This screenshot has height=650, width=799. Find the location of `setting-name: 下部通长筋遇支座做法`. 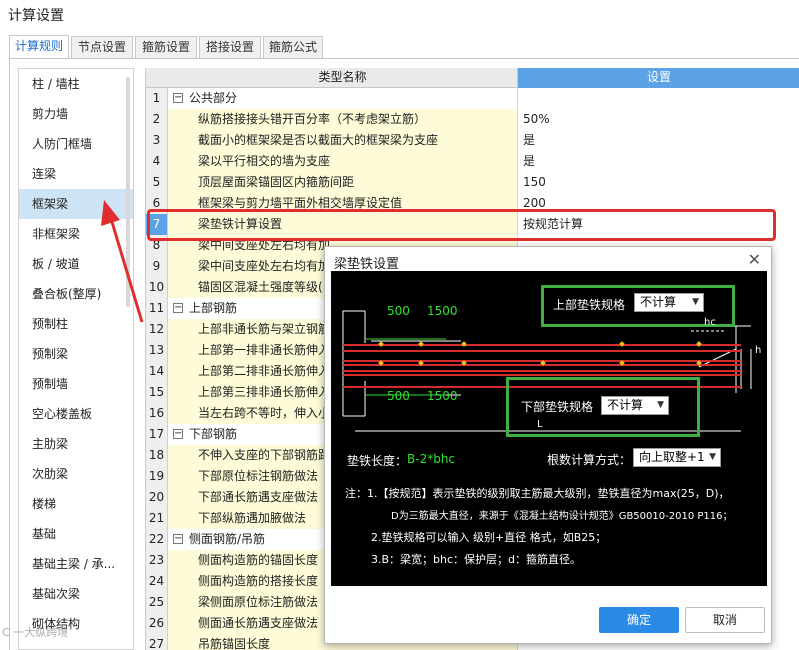

setting-name: 下部通长筋遇支座做法 is located at coordinates (258, 497).